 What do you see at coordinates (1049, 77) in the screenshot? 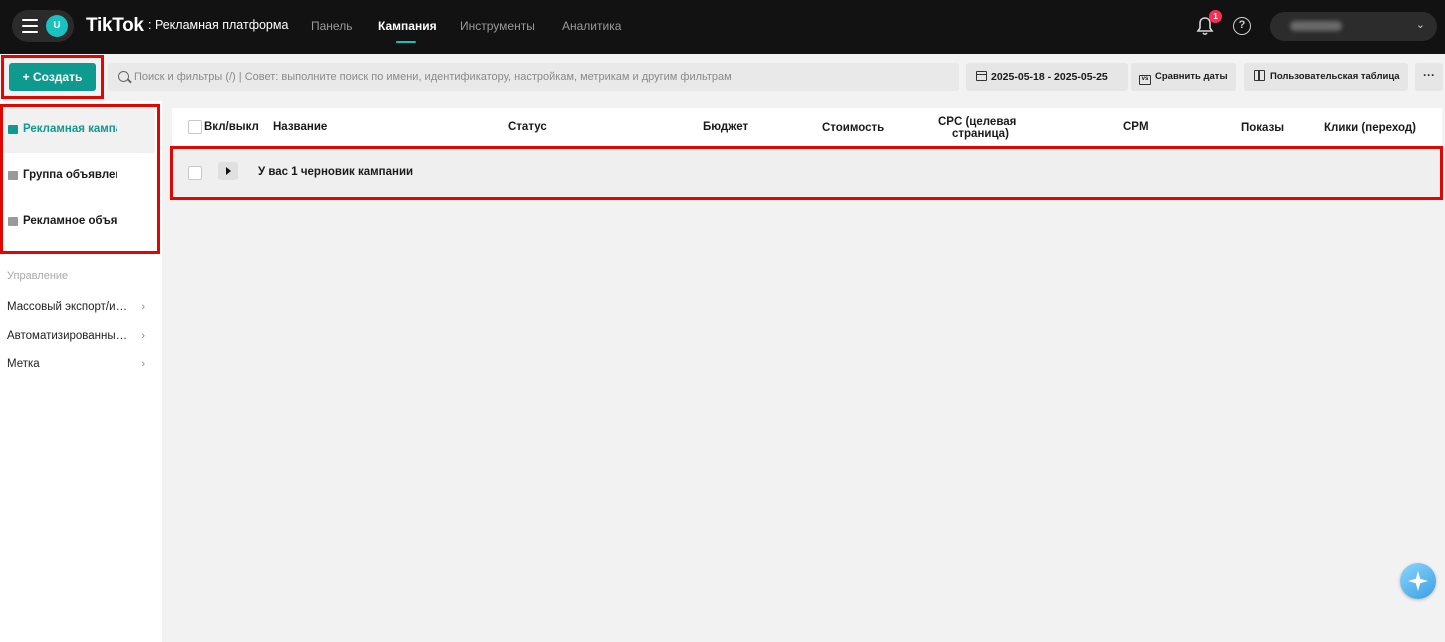
I see `date-range-label: 2025-05-18 - 2025-05-25` at bounding box center [1049, 77].